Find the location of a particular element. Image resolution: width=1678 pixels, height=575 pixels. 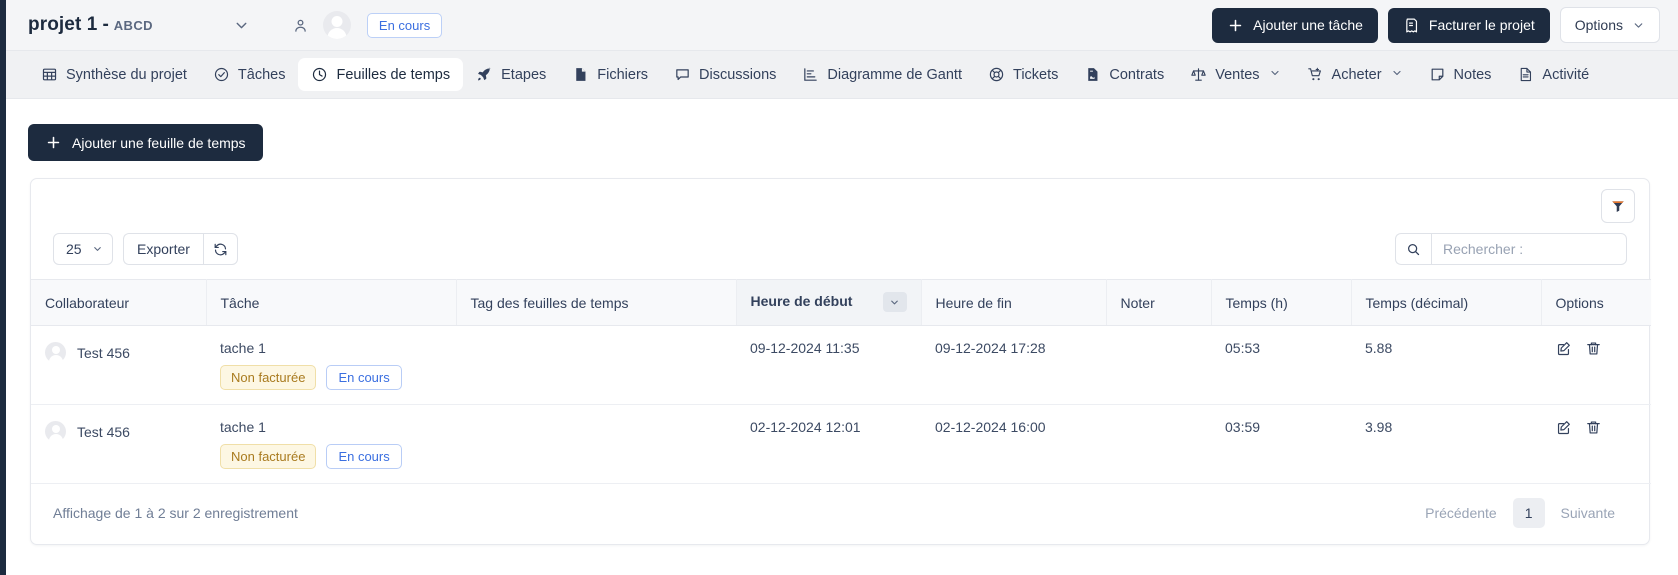

grid-icon is located at coordinates (49, 74).